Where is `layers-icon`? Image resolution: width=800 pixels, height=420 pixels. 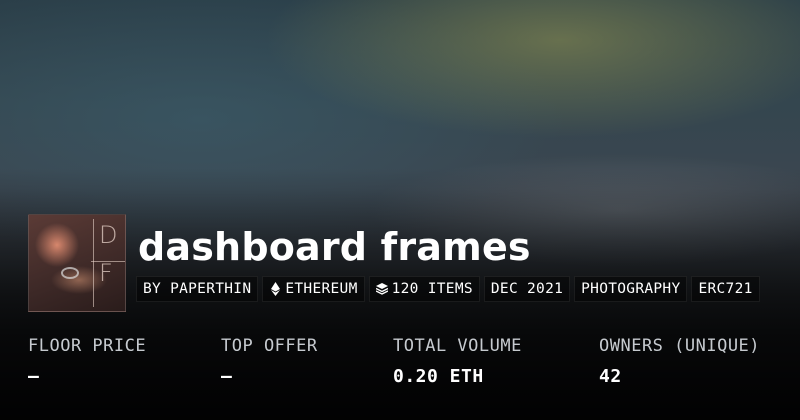 layers-icon is located at coordinates (381, 289).